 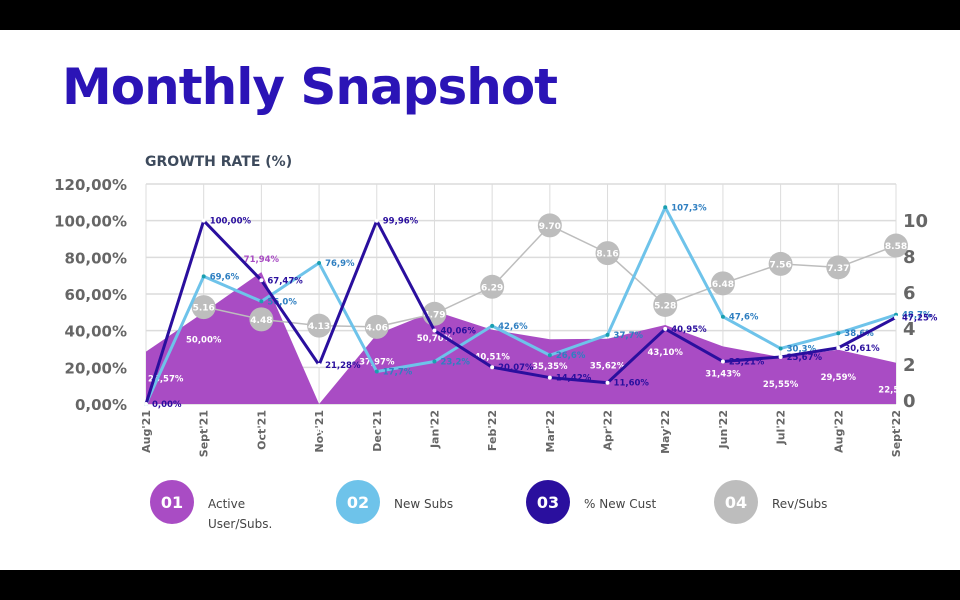 What do you see at coordinates (516, 368) in the screenshot?
I see `data-label: 20,07%` at bounding box center [516, 368].